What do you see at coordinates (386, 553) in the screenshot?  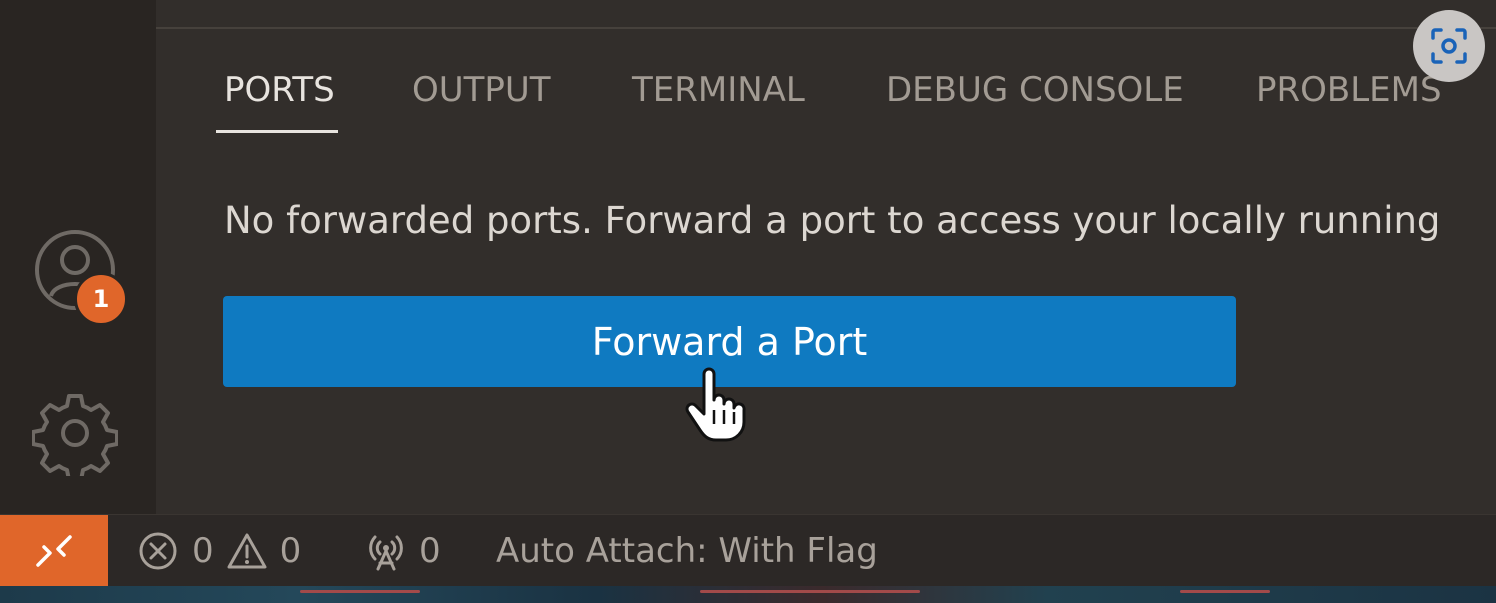 I see `broadcast-icon` at bounding box center [386, 553].